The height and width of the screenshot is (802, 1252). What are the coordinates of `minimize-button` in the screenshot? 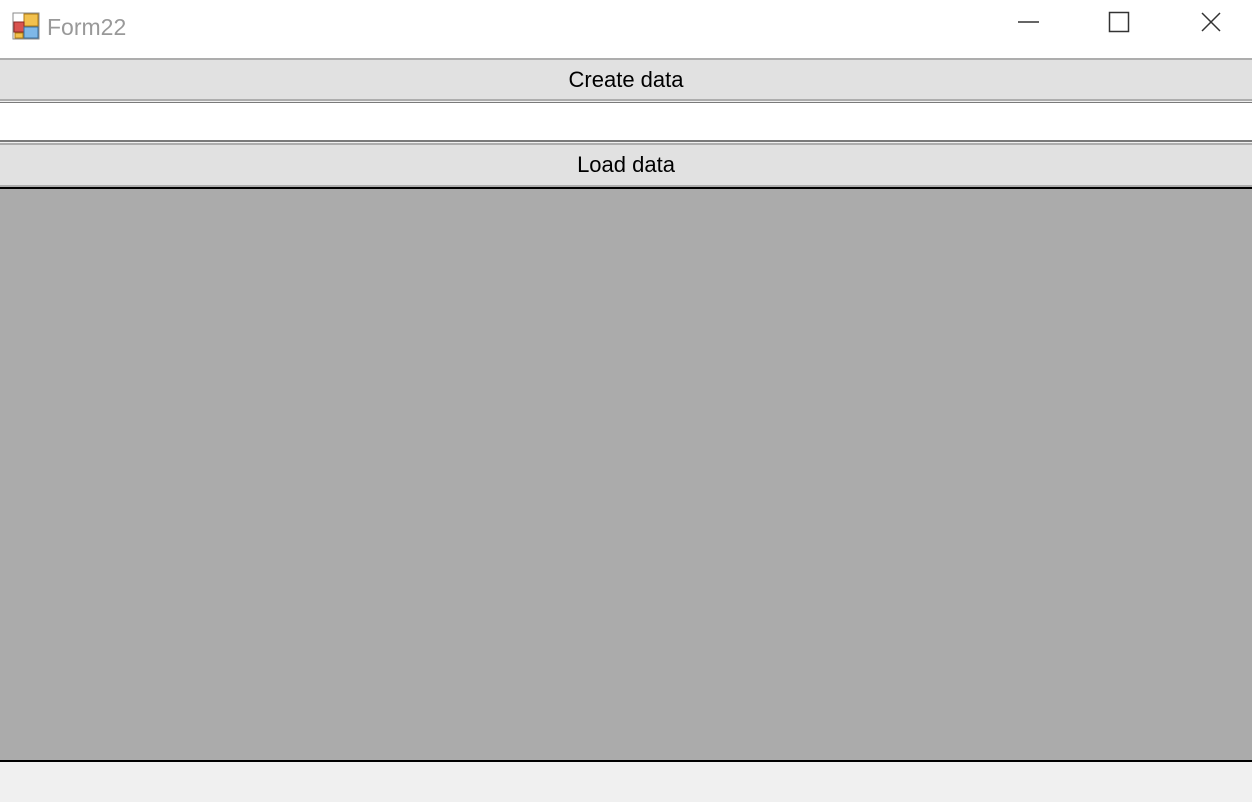 It's located at (1029, 24).